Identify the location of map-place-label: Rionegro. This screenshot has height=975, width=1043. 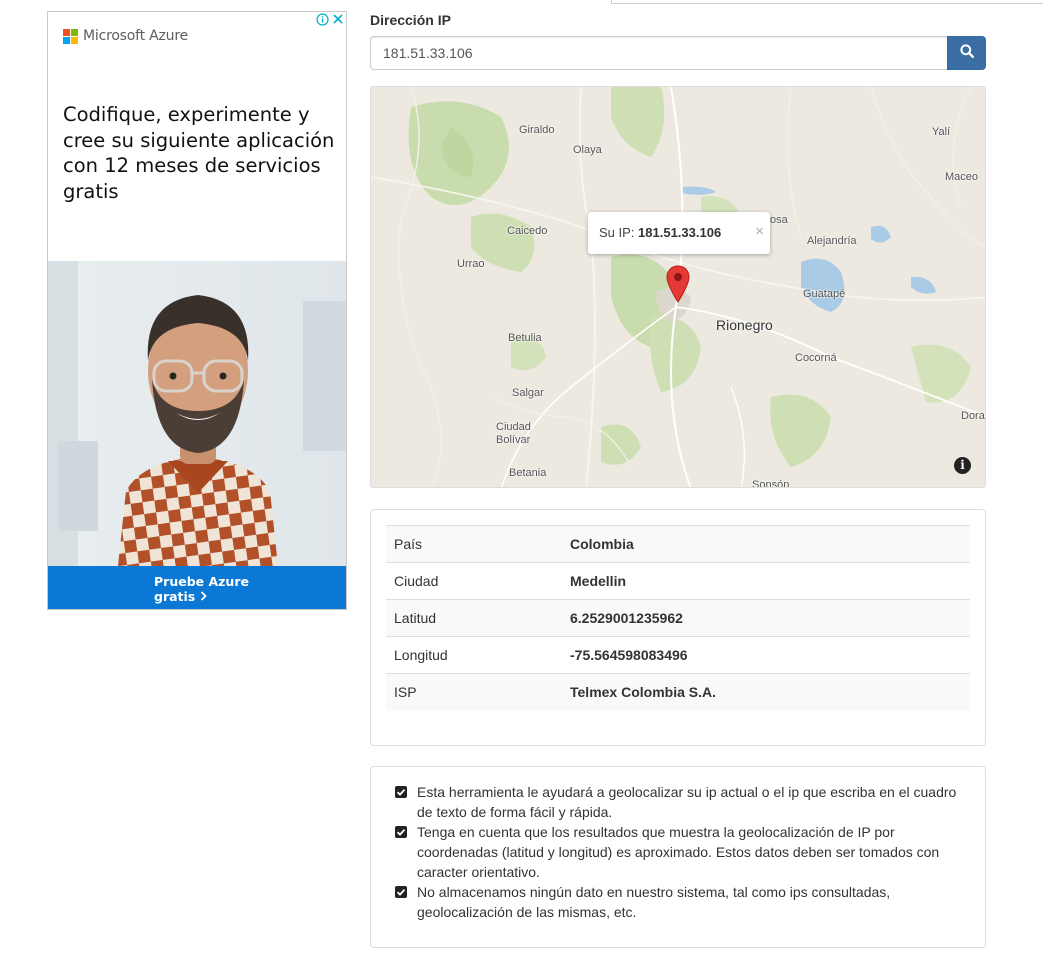
(744, 325).